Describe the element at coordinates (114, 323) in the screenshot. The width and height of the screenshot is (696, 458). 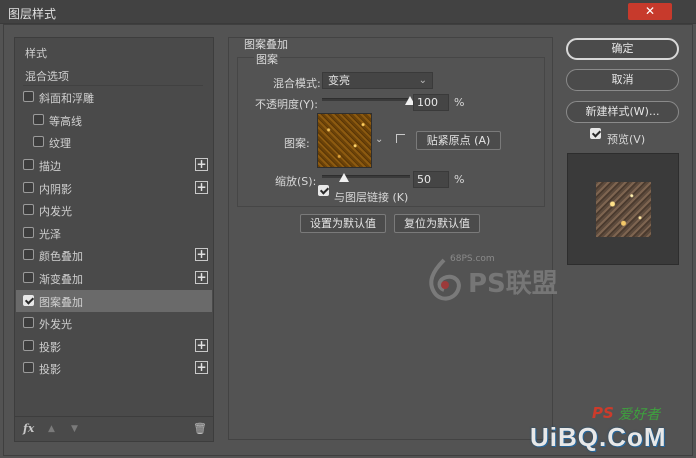
I see `style-item: 外发光` at that location.